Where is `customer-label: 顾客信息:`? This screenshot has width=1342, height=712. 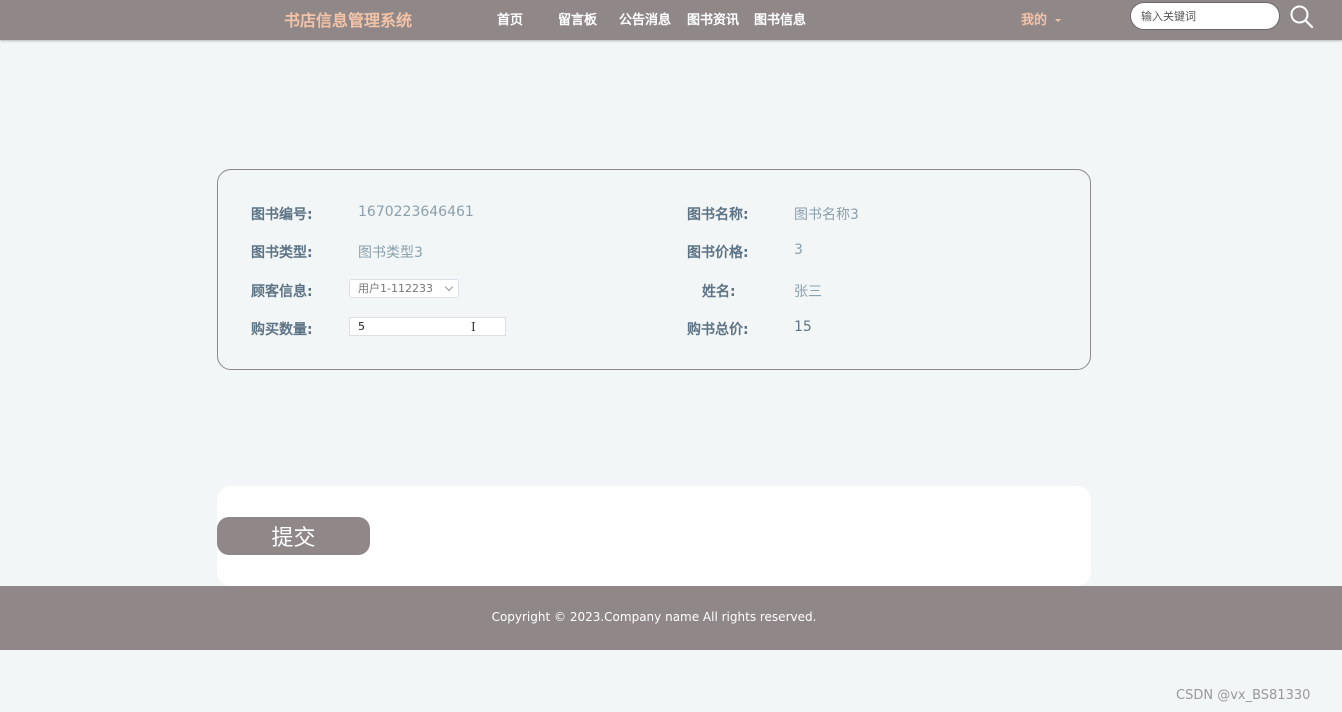 customer-label: 顾客信息: is located at coordinates (282, 292).